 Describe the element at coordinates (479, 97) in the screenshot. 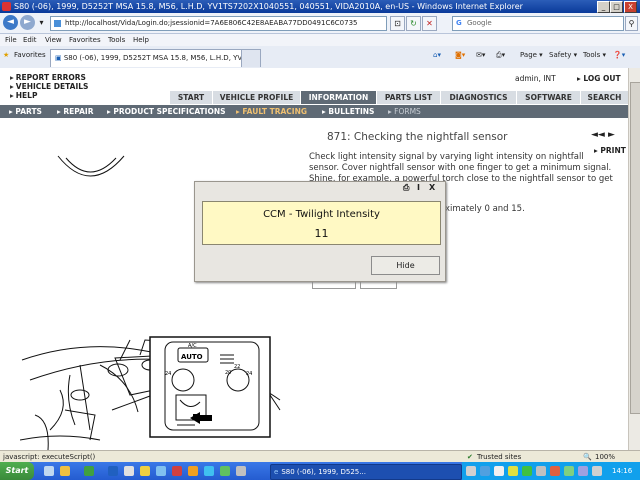

I see `tab-diagnostics: DIAGNOSTICS` at that location.